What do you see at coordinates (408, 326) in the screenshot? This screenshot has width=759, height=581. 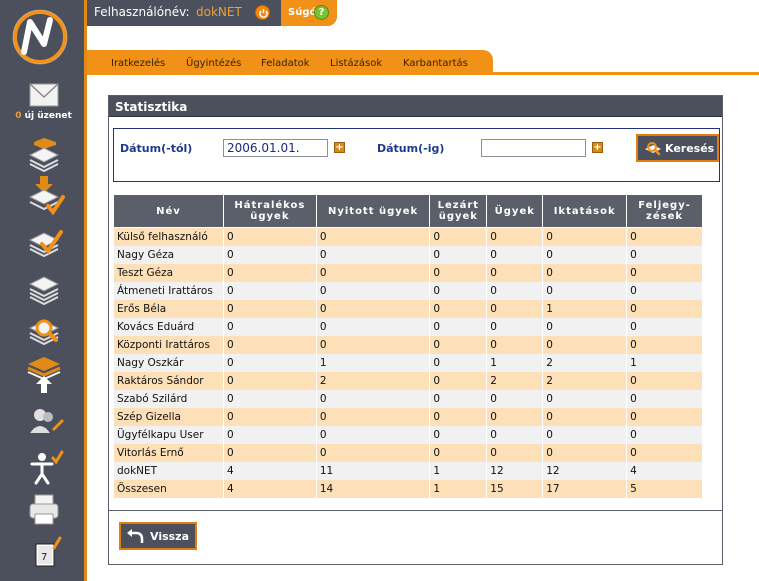 I see `table-row: Kovács Eduárd 0 0 0 0 0 0` at bounding box center [408, 326].